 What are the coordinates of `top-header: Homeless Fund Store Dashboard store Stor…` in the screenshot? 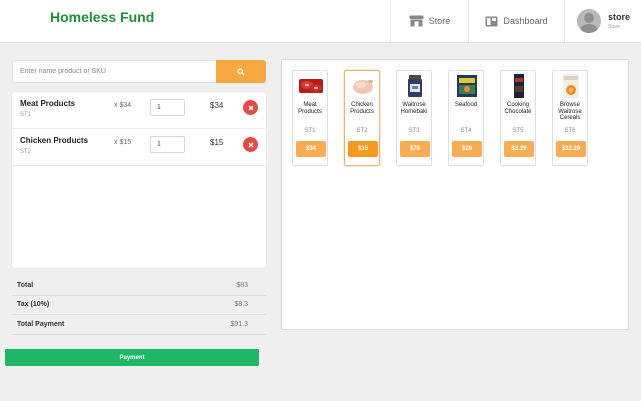 It's located at (320, 21).